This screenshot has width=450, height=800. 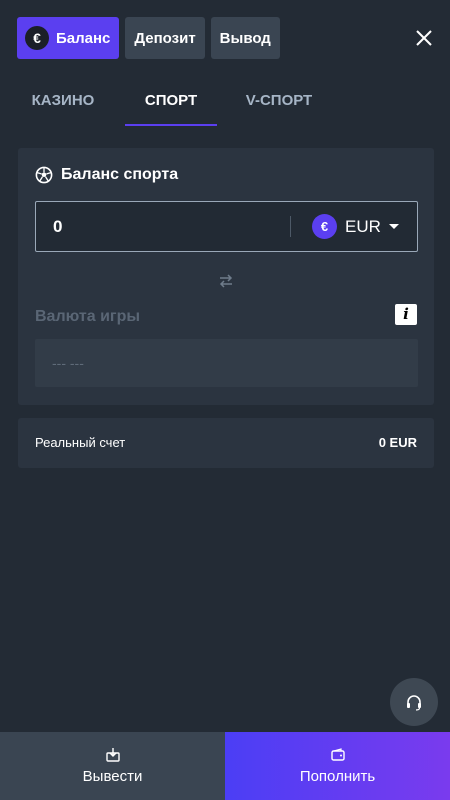 I want to click on header: € Баланс Депозит Вывод, so click(x=233, y=38).